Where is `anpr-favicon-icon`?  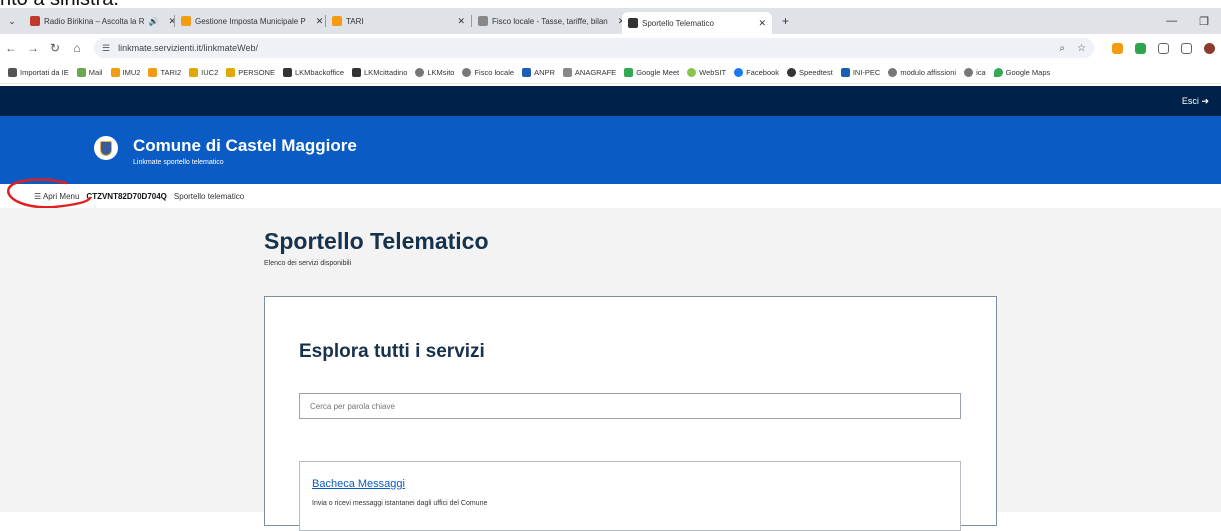
anpr-favicon-icon is located at coordinates (527, 72).